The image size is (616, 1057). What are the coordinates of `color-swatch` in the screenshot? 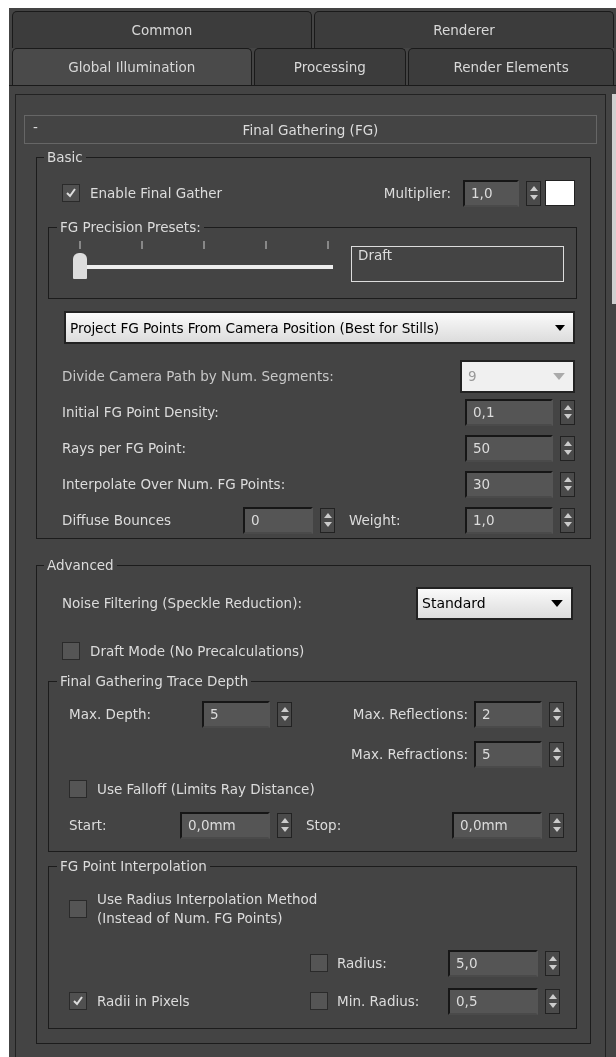 It's located at (560, 193).